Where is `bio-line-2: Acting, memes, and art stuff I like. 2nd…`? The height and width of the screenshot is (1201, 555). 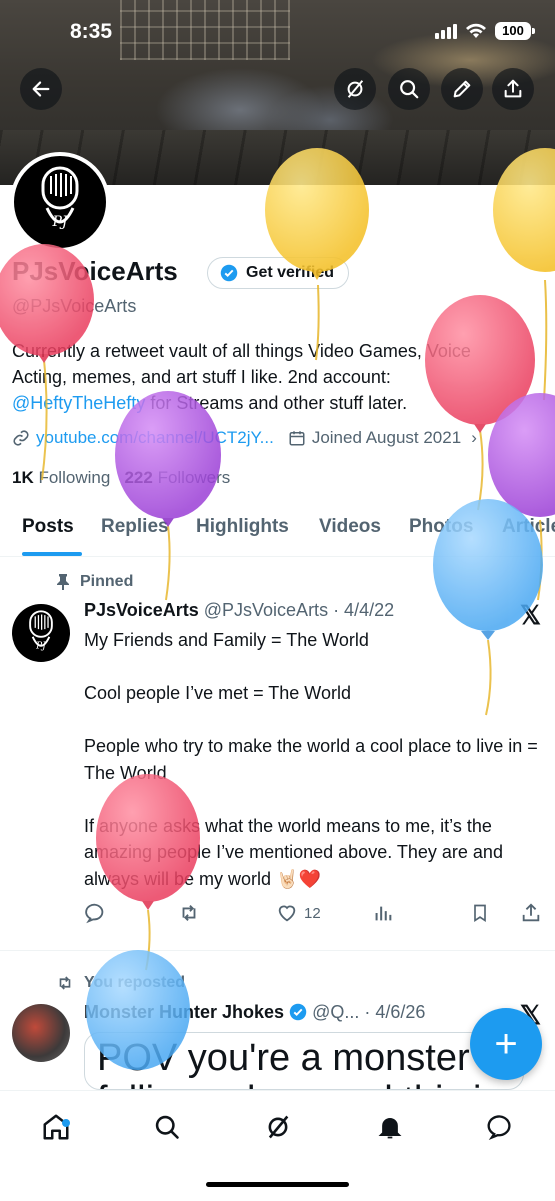 bio-line-2: Acting, memes, and art stuff I like. 2nd… is located at coordinates (201, 377).